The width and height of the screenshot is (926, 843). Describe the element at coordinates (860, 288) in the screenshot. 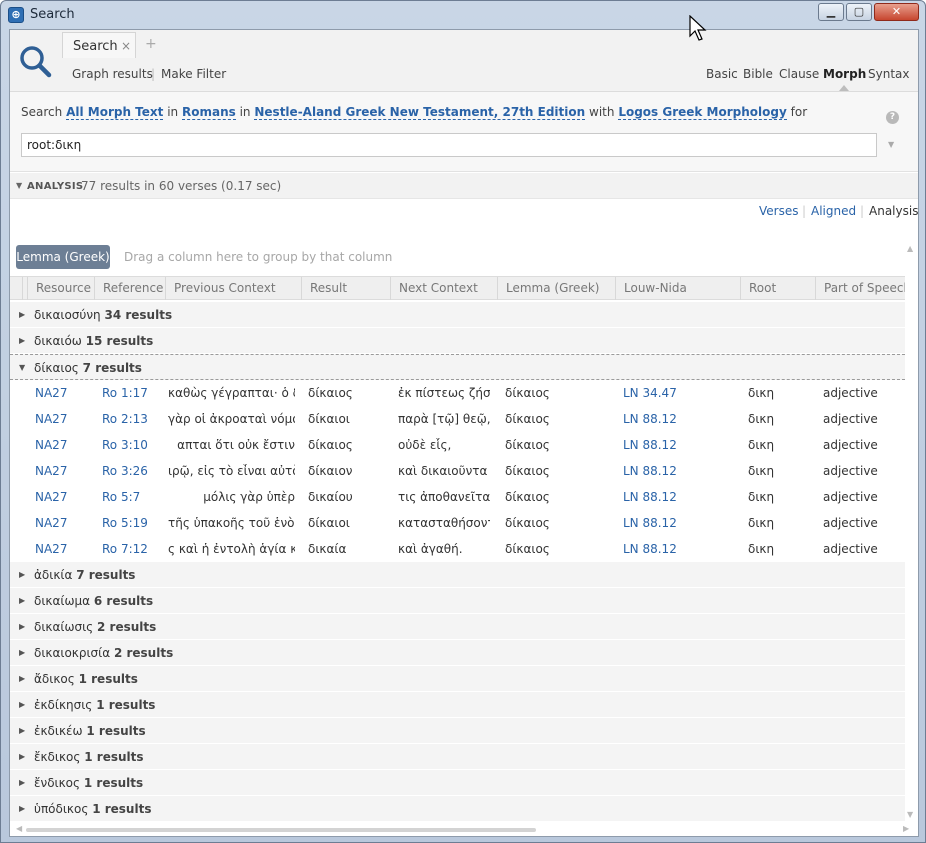

I see `column-header-part-of-speech: Part of Speech` at that location.